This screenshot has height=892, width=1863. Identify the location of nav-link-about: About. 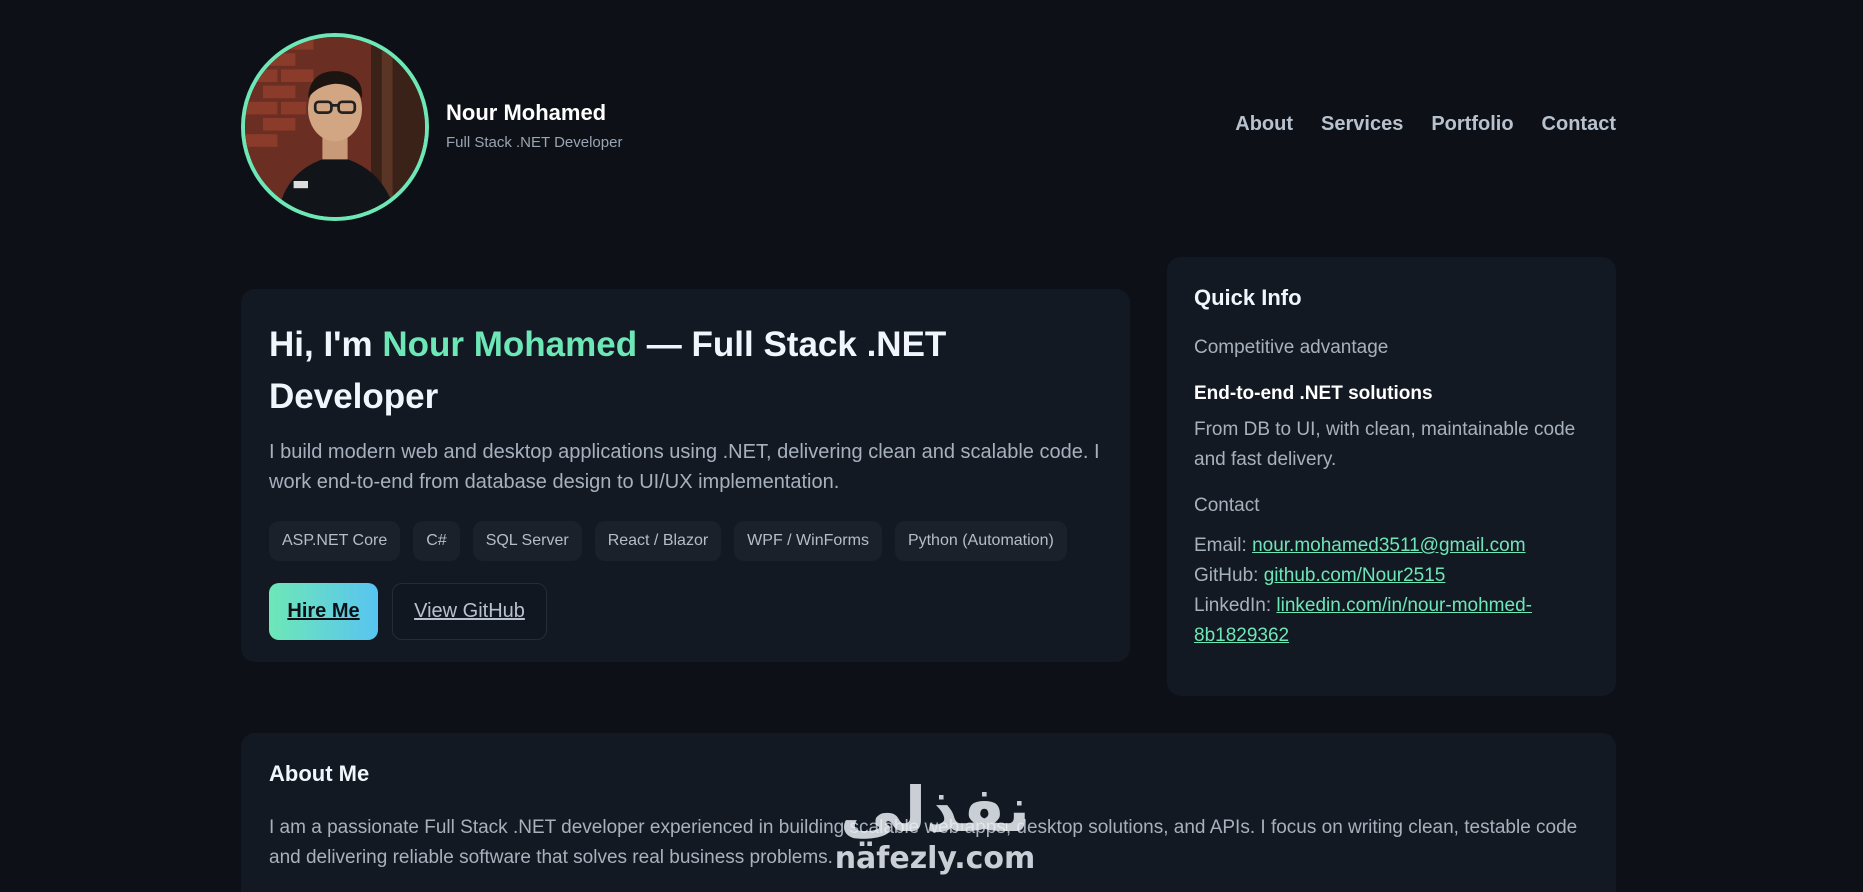
(1264, 124).